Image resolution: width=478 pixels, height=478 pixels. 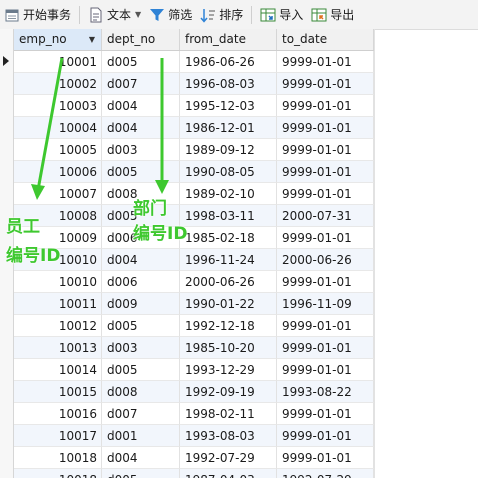 I want to click on cell-emp-no: 10006, so click(x=58, y=172).